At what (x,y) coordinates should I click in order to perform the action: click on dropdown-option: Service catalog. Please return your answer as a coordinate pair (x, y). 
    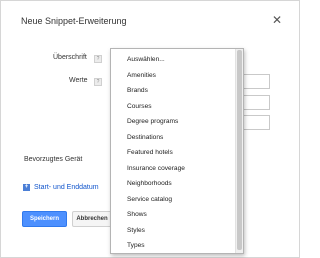
    Looking at the image, I should click on (173, 200).